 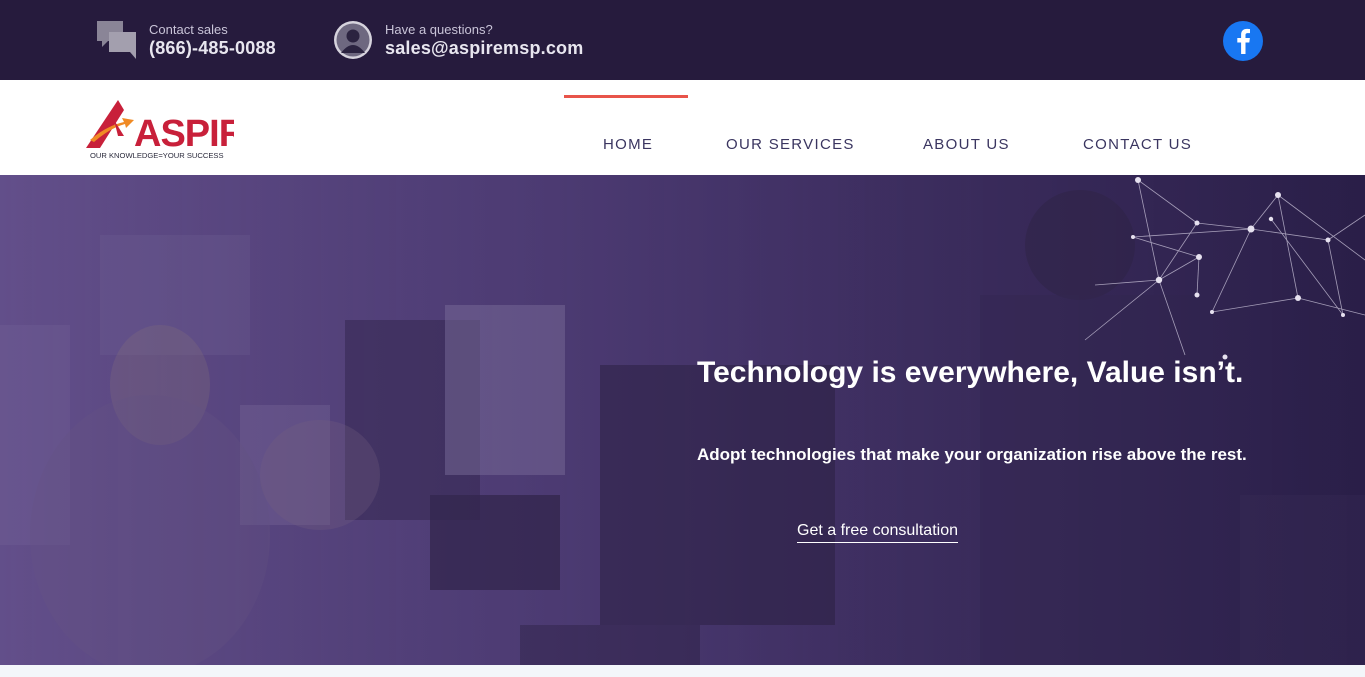 What do you see at coordinates (117, 40) in the screenshot?
I see `chat-bubbles-icon` at bounding box center [117, 40].